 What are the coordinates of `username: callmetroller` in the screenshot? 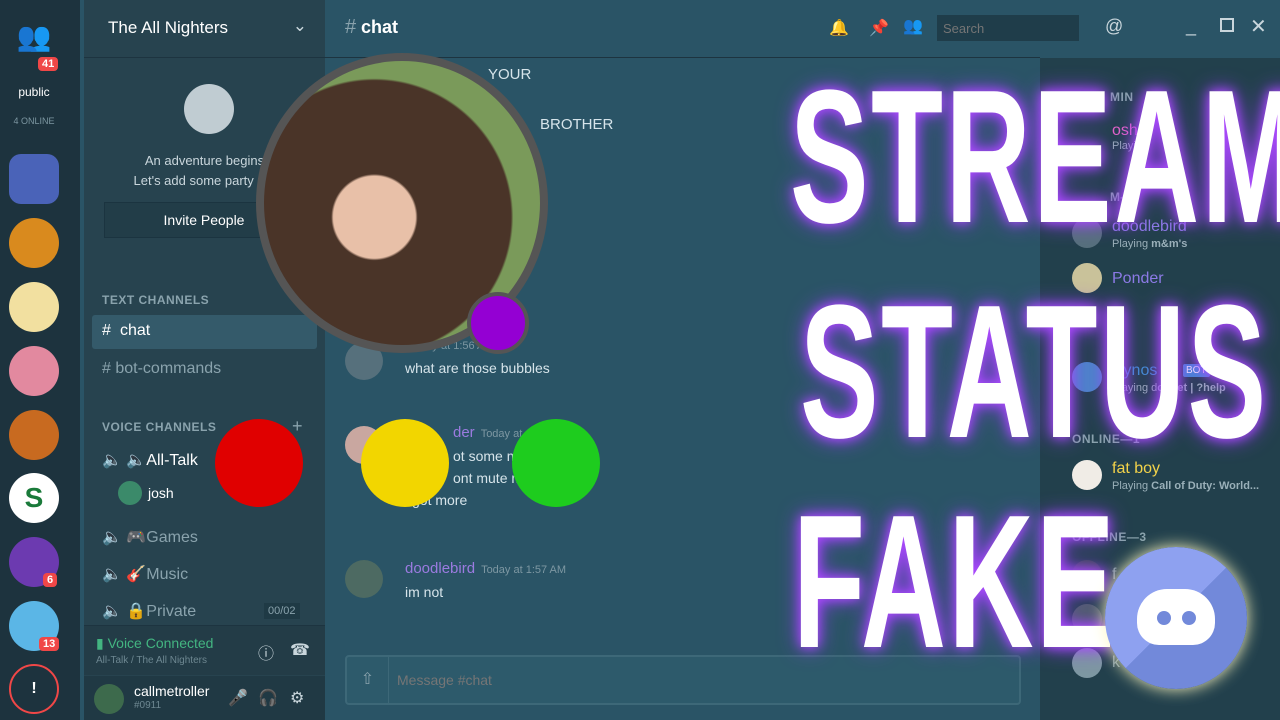 It's located at (172, 691).